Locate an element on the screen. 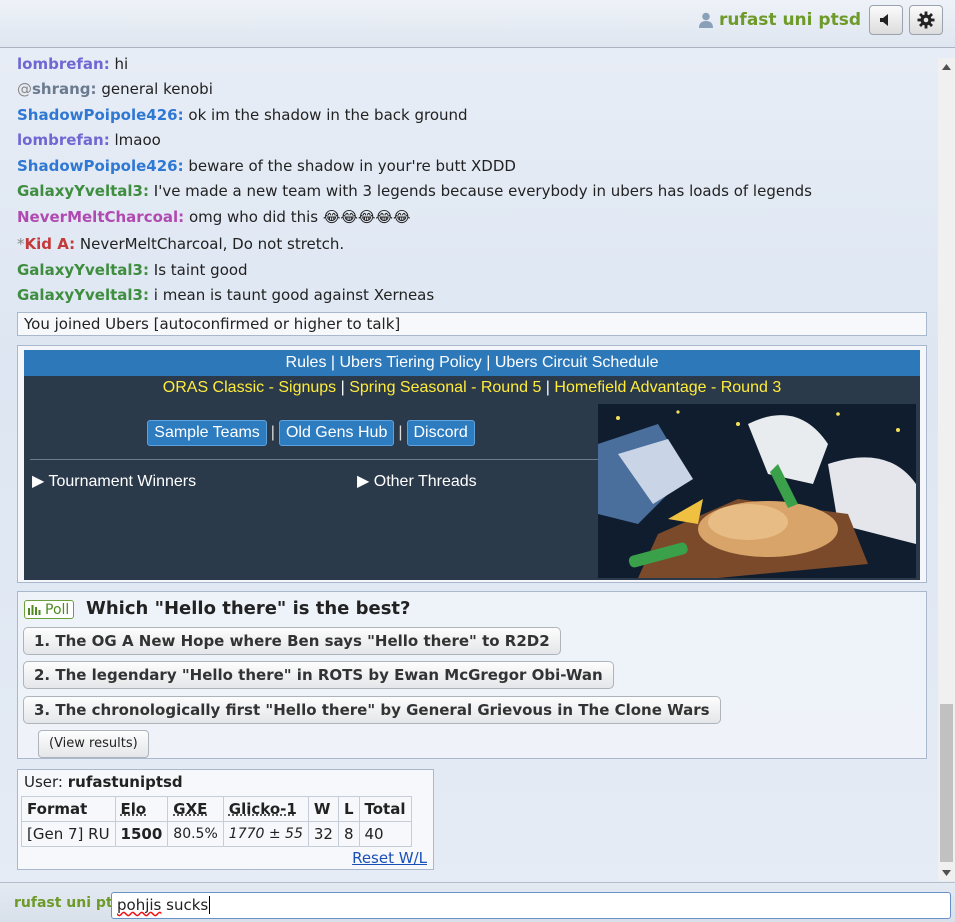 The image size is (955, 922). chat-message: GalaxyYveltal3: Is taint good is located at coordinates (132, 270).